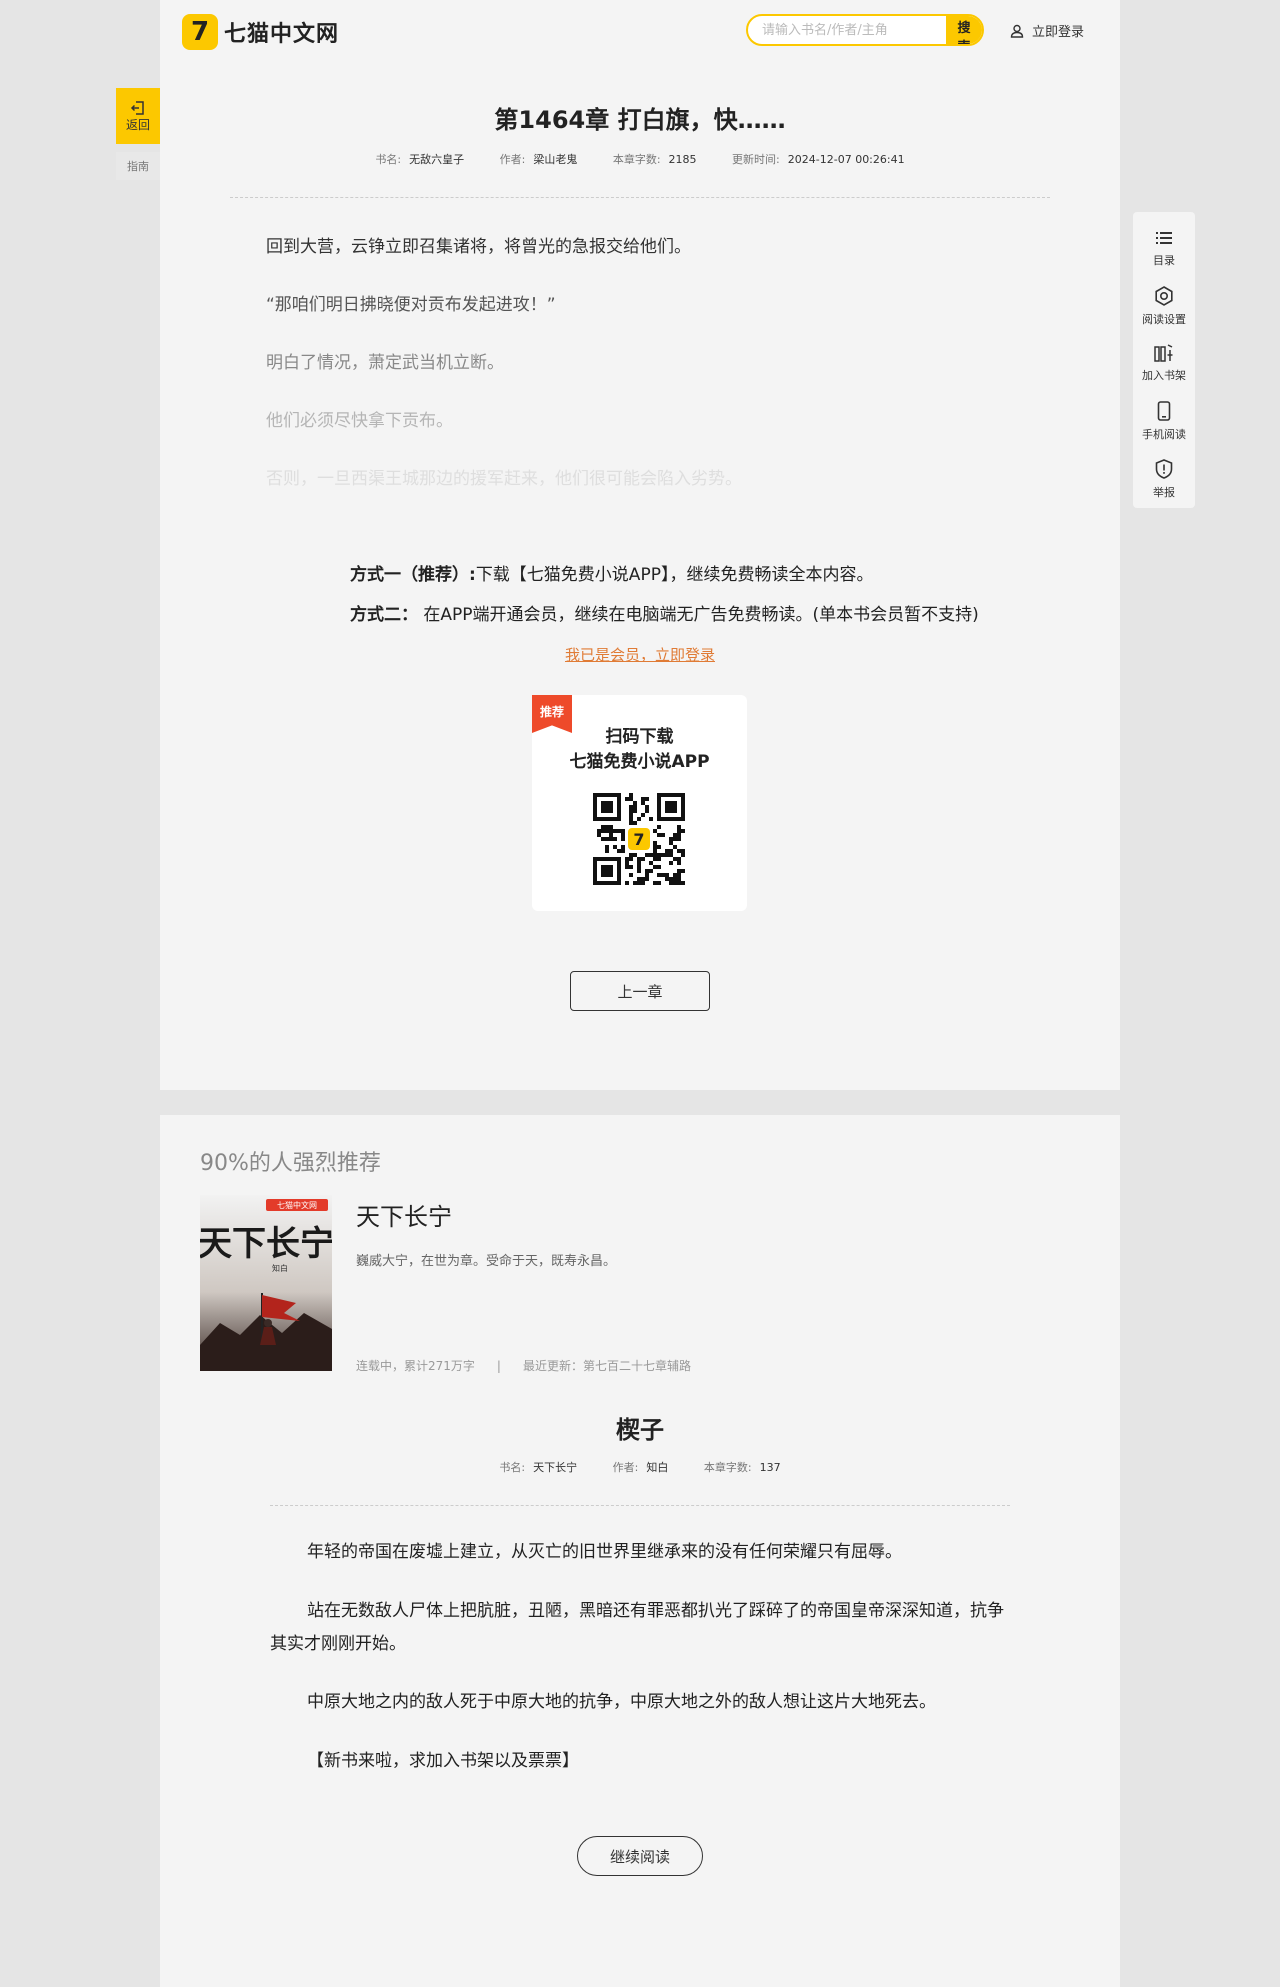 Image resolution: width=1280 pixels, height=1987 pixels. I want to click on search-input, so click(847, 30).